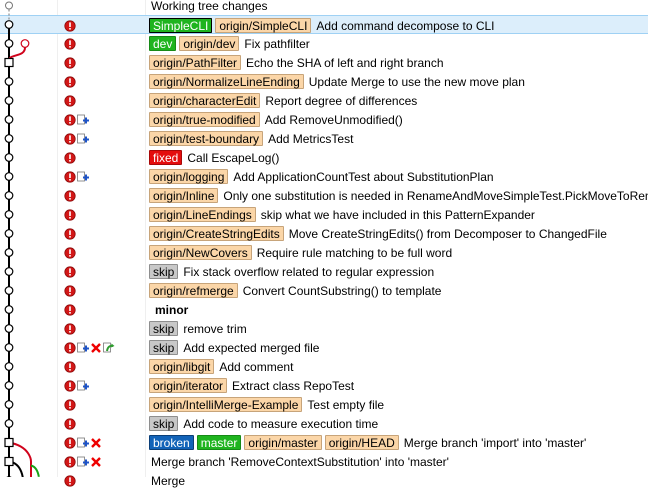  What do you see at coordinates (324, 347) in the screenshot?
I see `commit-row: skipAdd expected merged file` at bounding box center [324, 347].